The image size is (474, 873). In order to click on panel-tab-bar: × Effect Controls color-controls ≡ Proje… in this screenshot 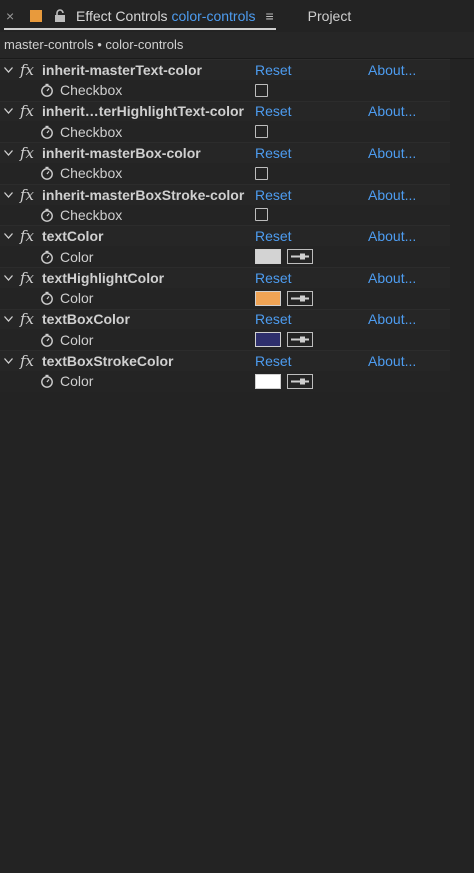, I will do `click(237, 16)`.